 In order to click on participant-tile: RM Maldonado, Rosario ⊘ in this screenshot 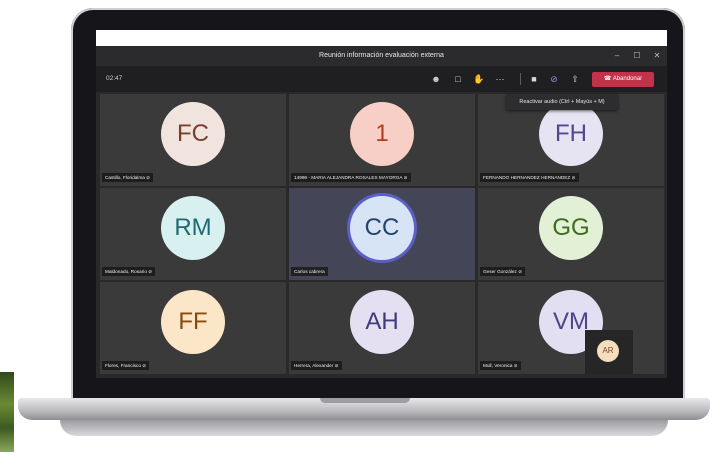, I will do `click(193, 234)`.